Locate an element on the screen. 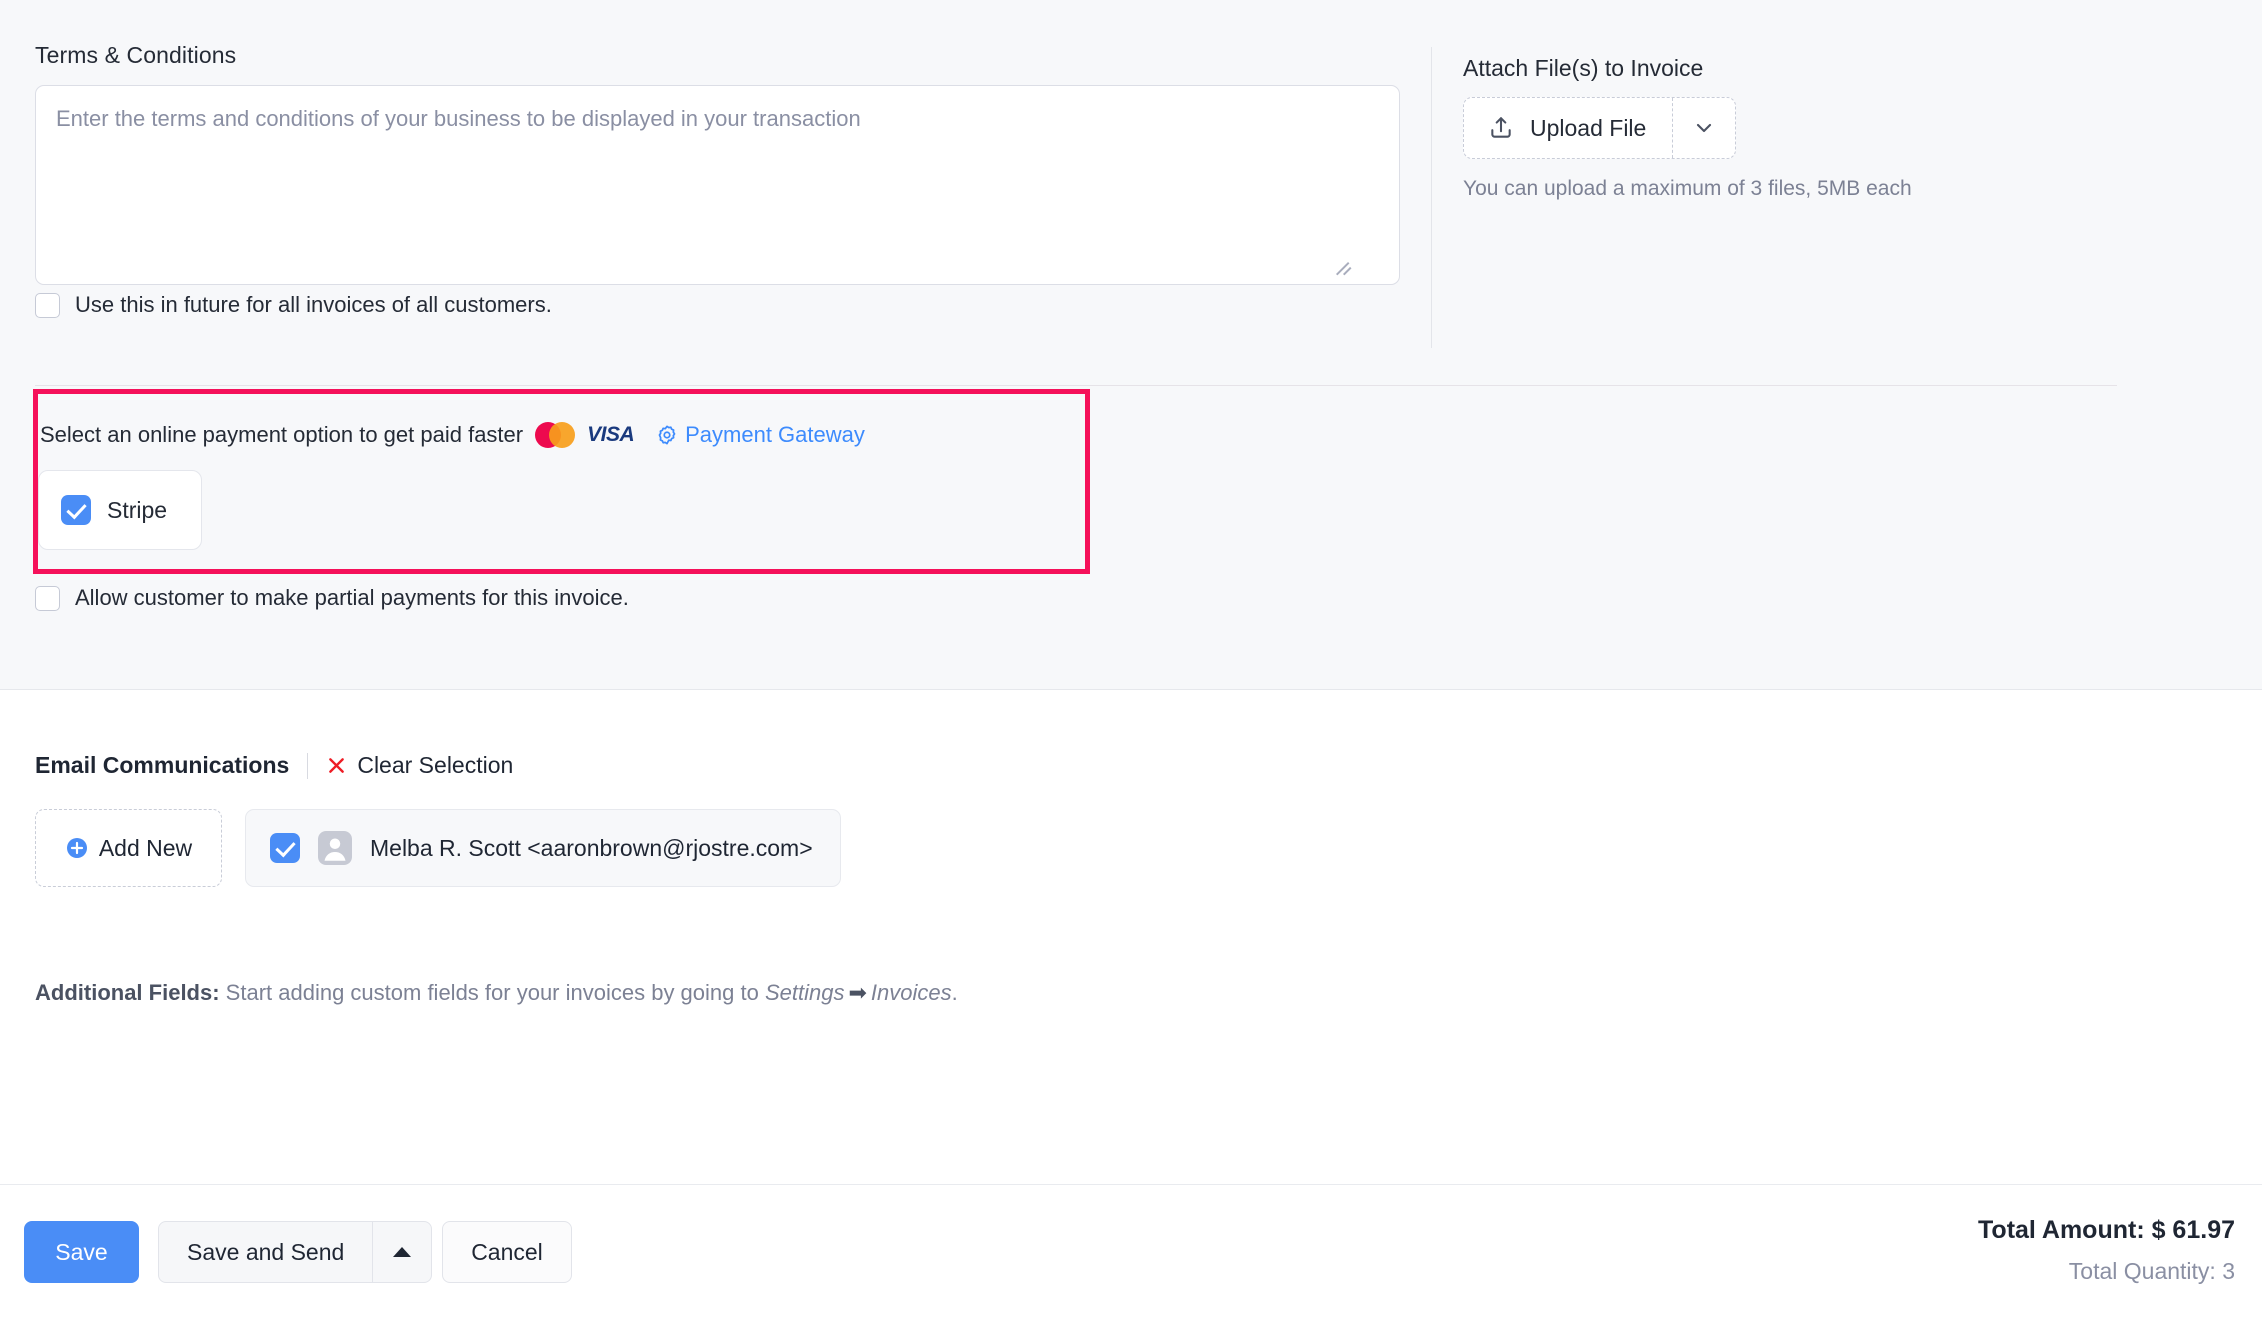 The image size is (2262, 1318). terms-conditions-label: Terms & Conditions is located at coordinates (136, 55).